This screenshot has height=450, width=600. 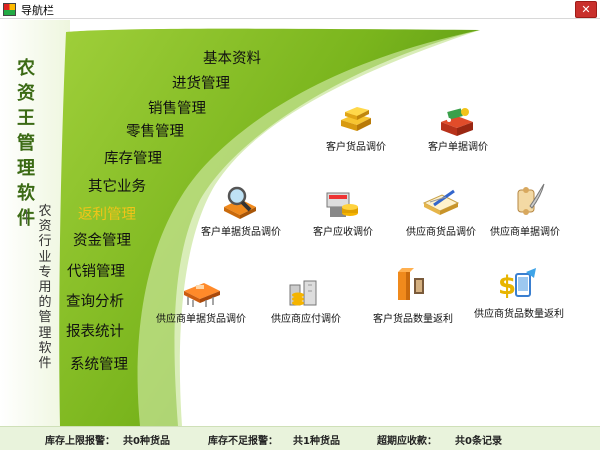 I want to click on pillar-icon, so click(x=412, y=288).